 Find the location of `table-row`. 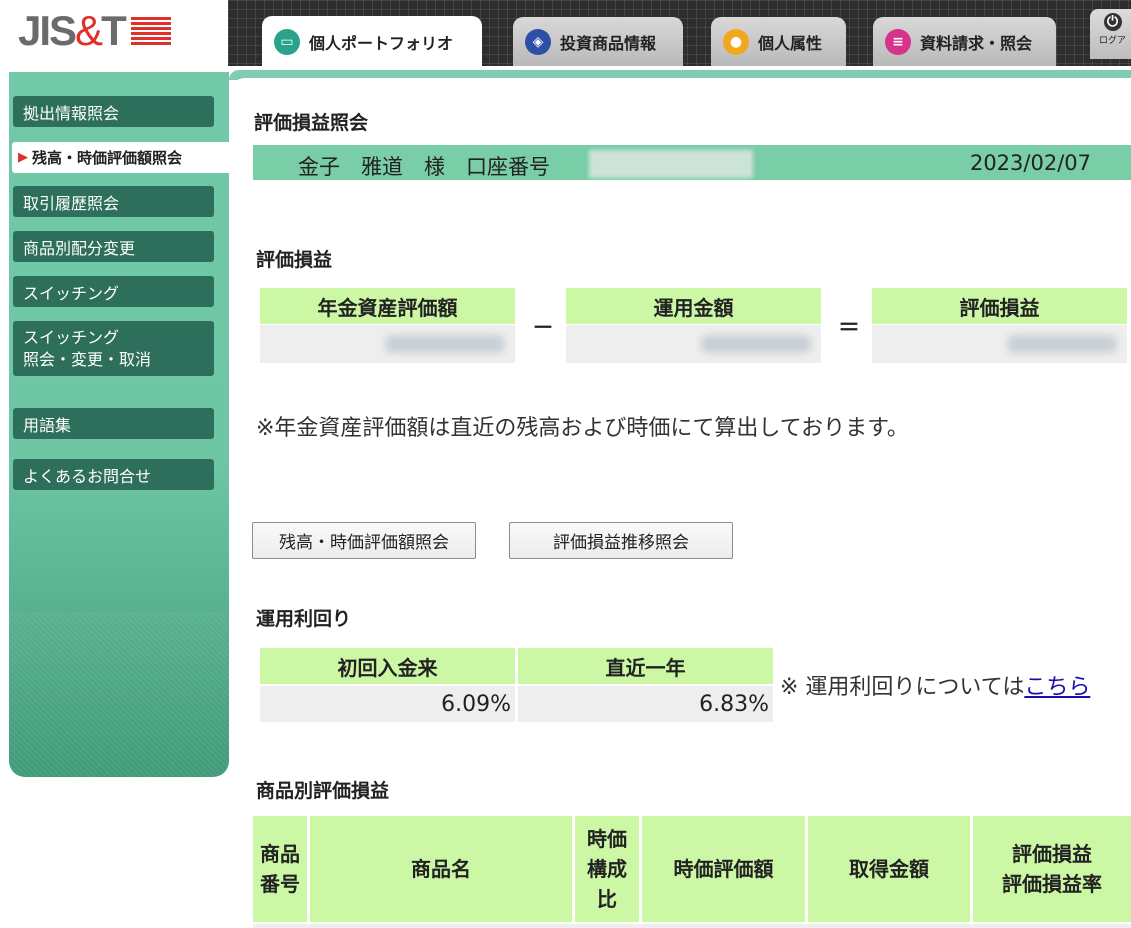

table-row is located at coordinates (692, 926).